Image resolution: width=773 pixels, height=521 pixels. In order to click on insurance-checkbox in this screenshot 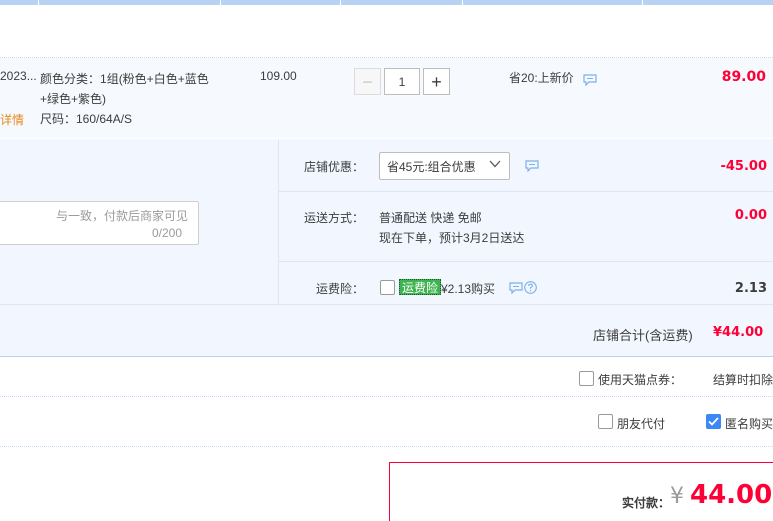, I will do `click(387, 287)`.